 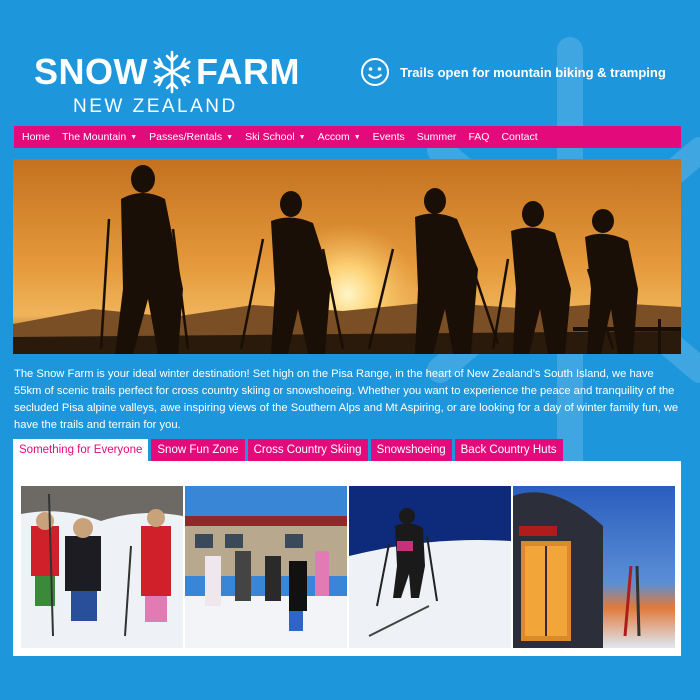 What do you see at coordinates (430, 567) in the screenshot?
I see `gallery-photo-skier` at bounding box center [430, 567].